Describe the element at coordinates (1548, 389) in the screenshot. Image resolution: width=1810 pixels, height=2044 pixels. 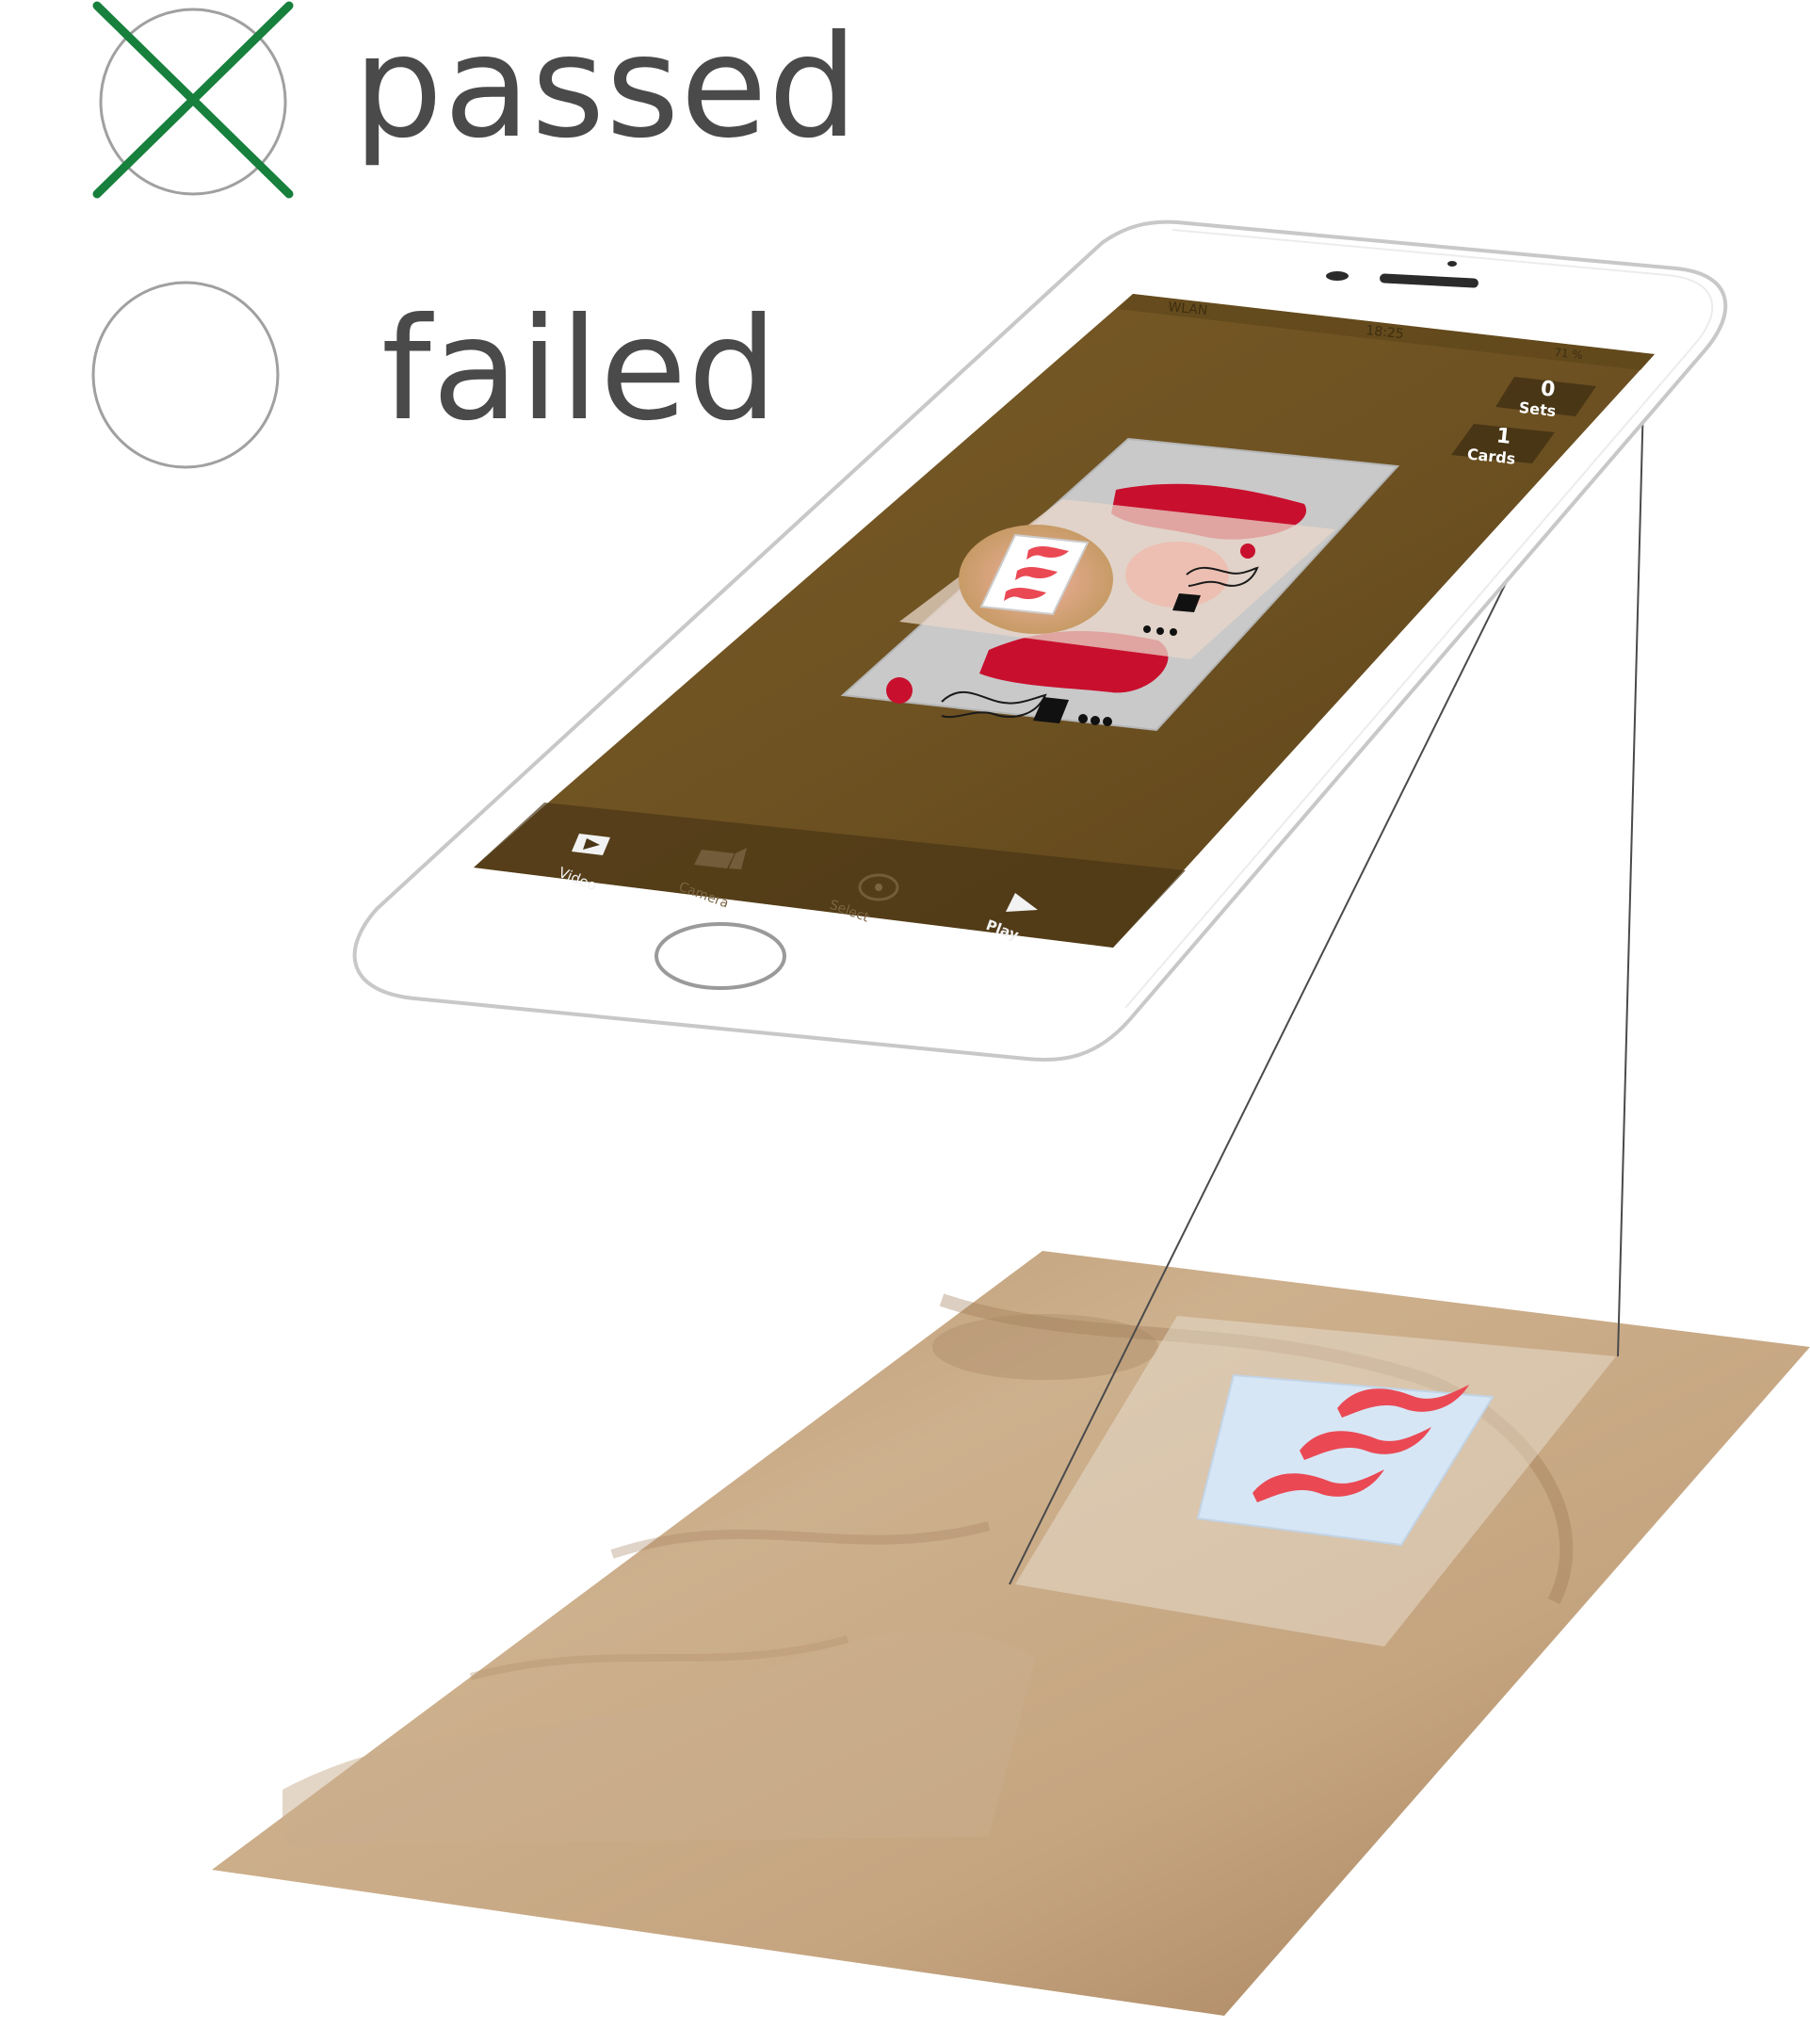
I see `sets-count-value: 0` at that location.